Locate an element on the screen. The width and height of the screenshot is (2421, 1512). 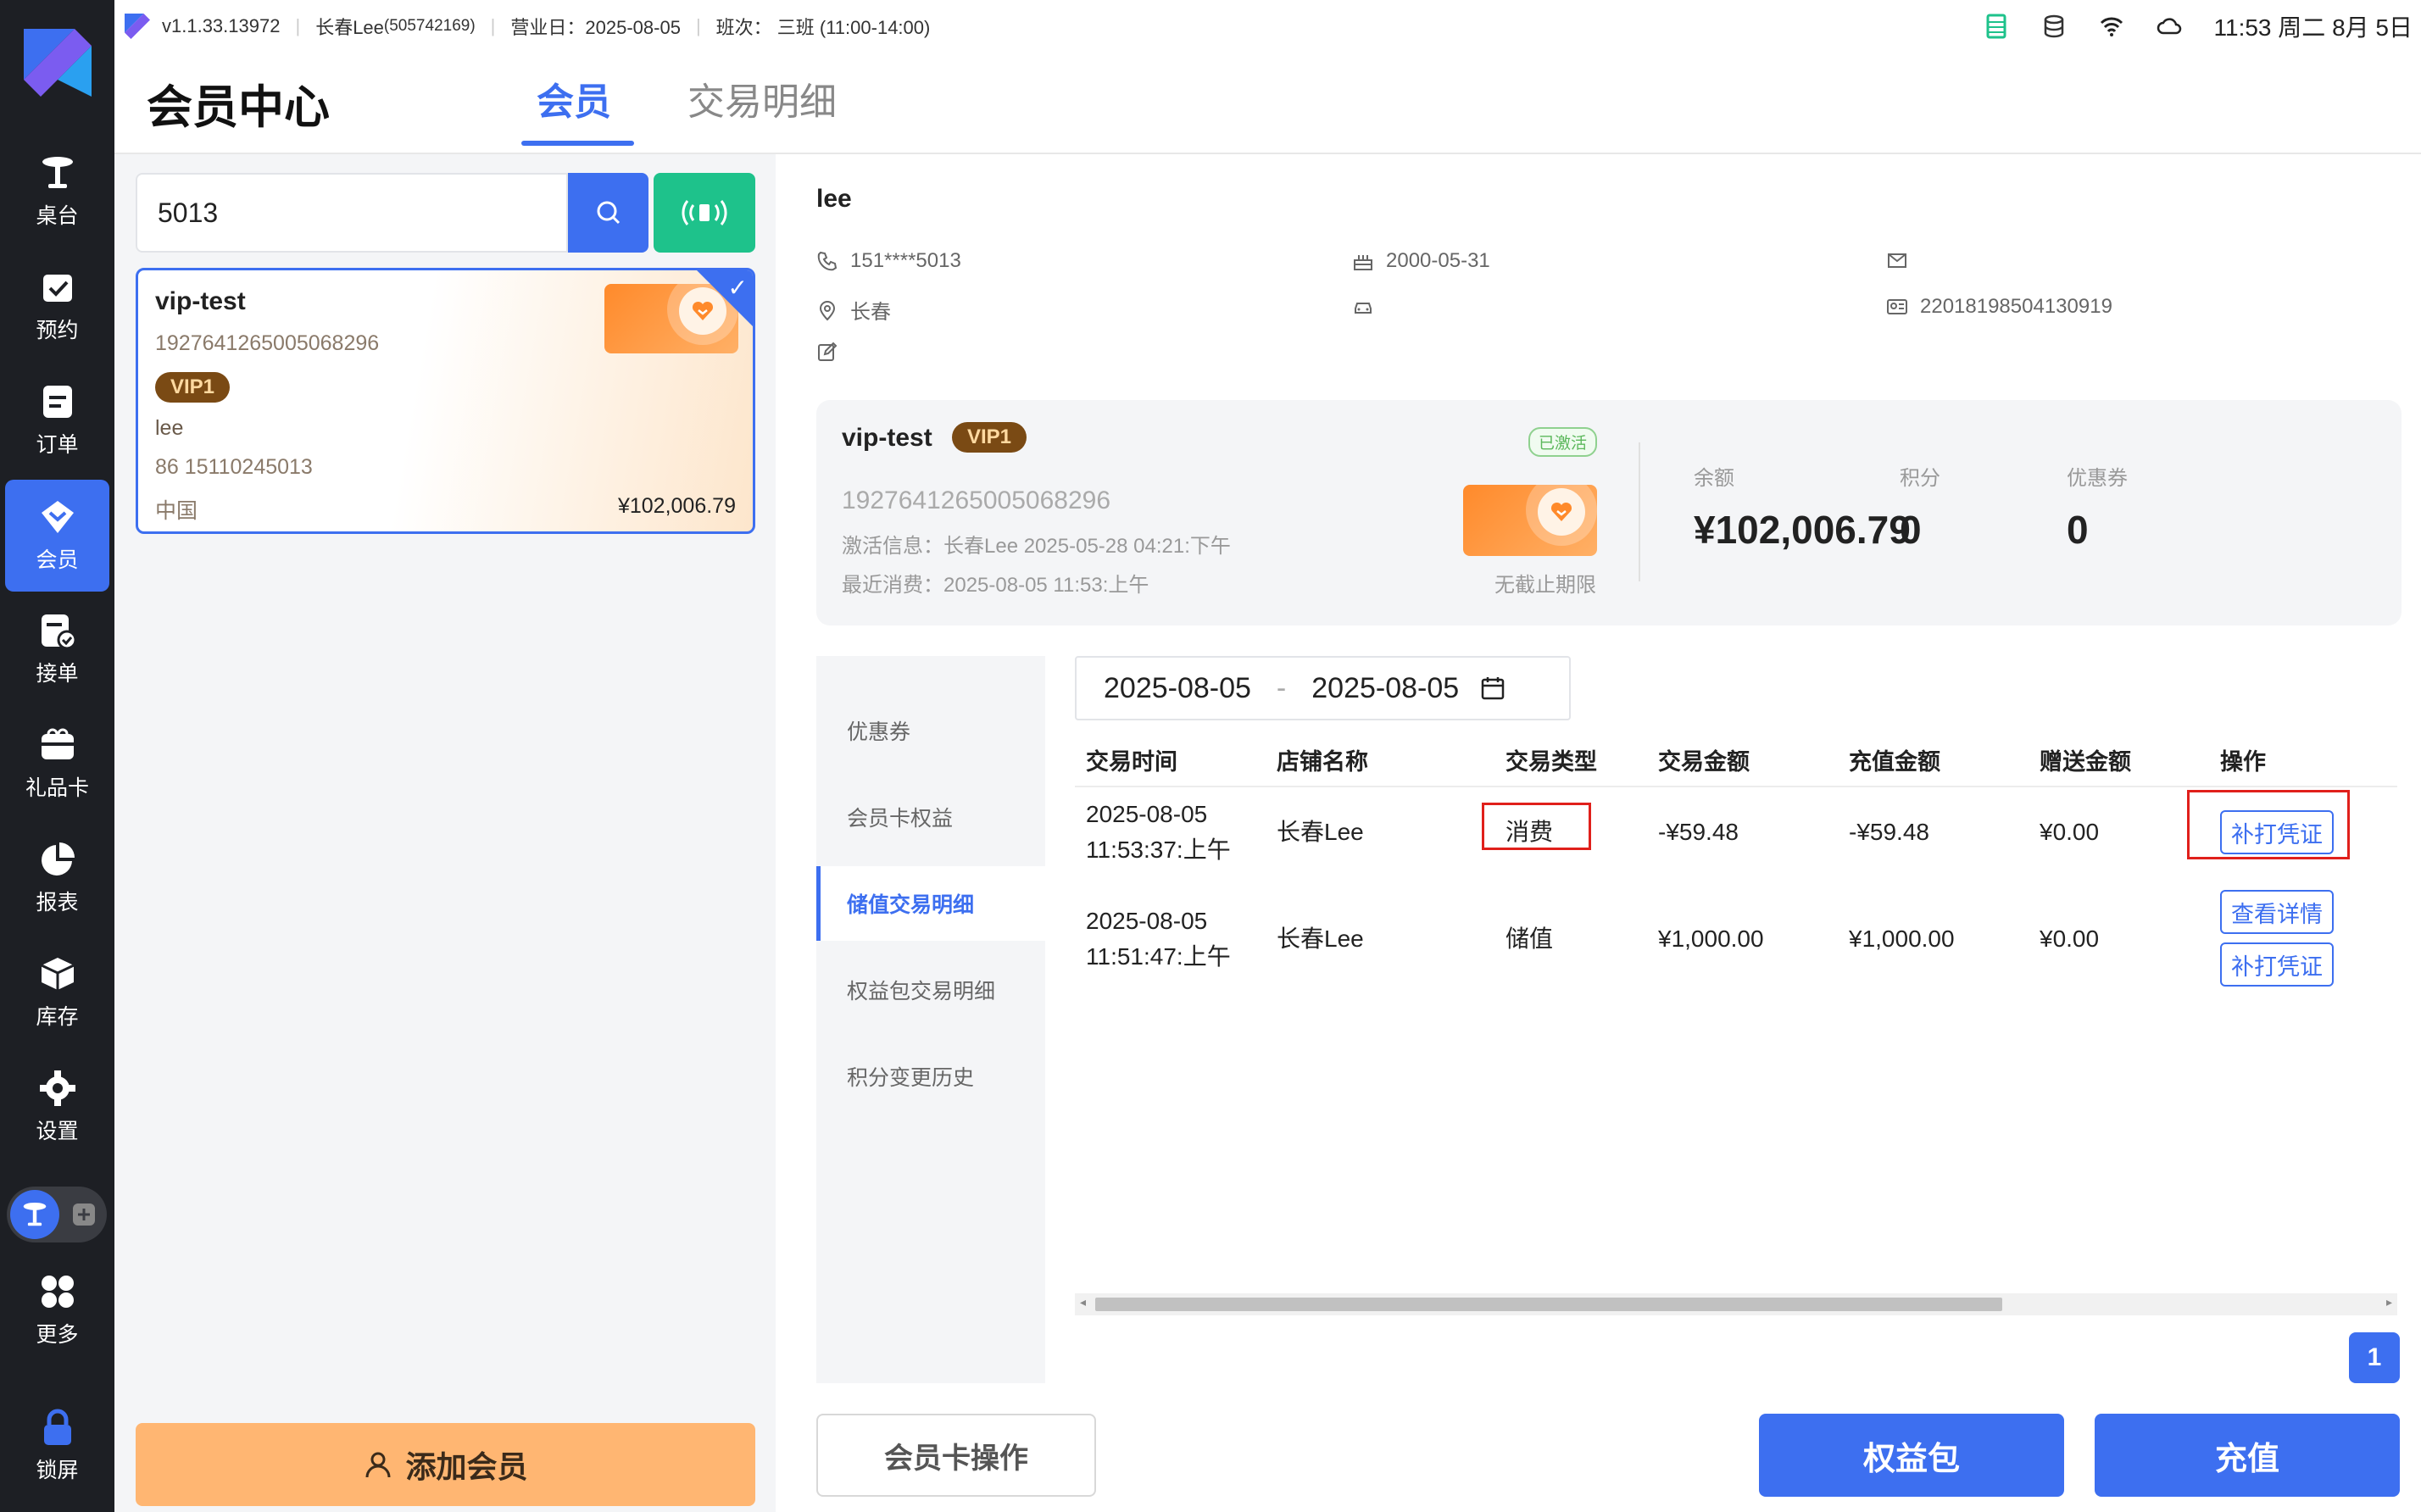
member-card-balance: ¥102,006.79 is located at coordinates (676, 506).